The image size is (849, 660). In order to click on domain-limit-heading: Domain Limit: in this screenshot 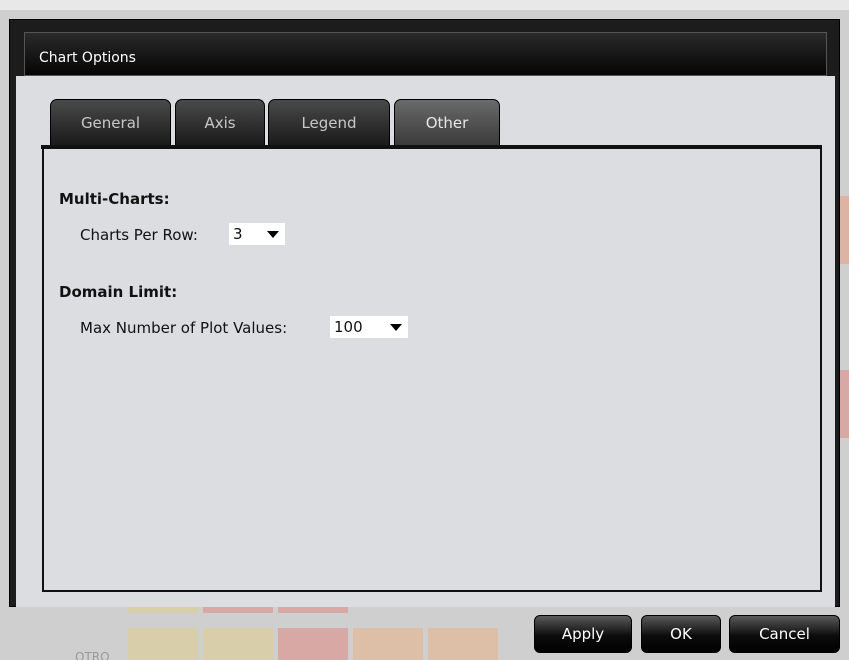, I will do `click(118, 292)`.